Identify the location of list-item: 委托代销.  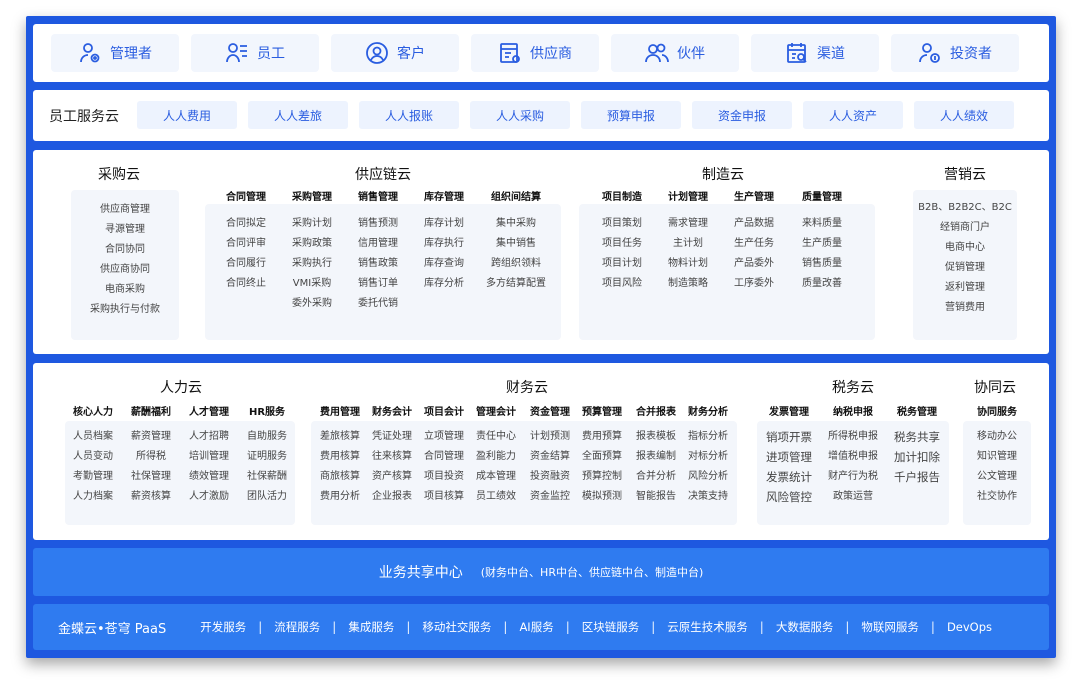
(378, 303).